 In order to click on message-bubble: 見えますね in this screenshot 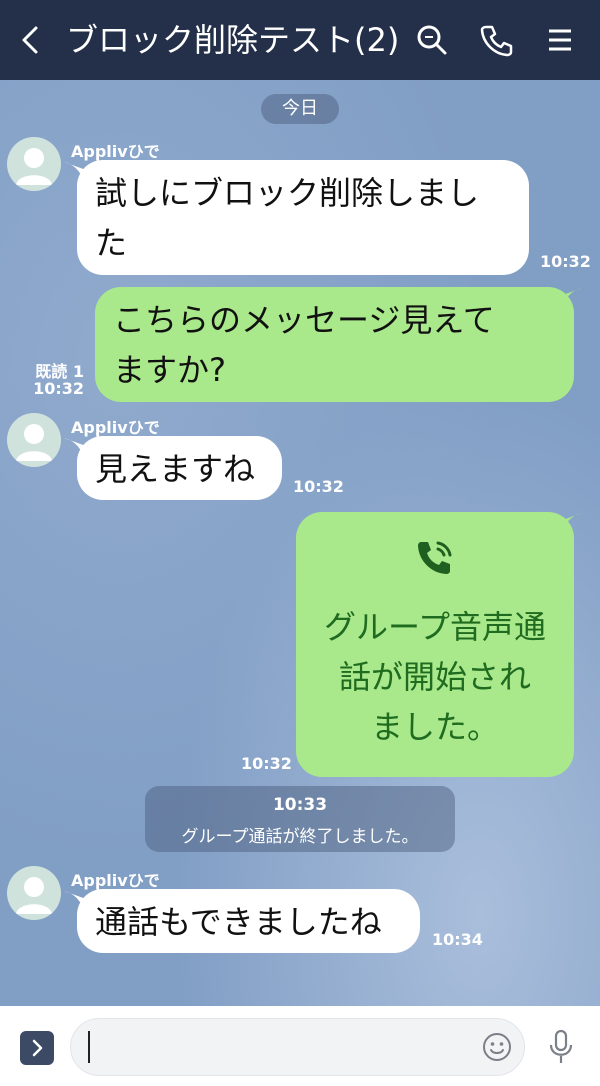, I will do `click(179, 468)`.